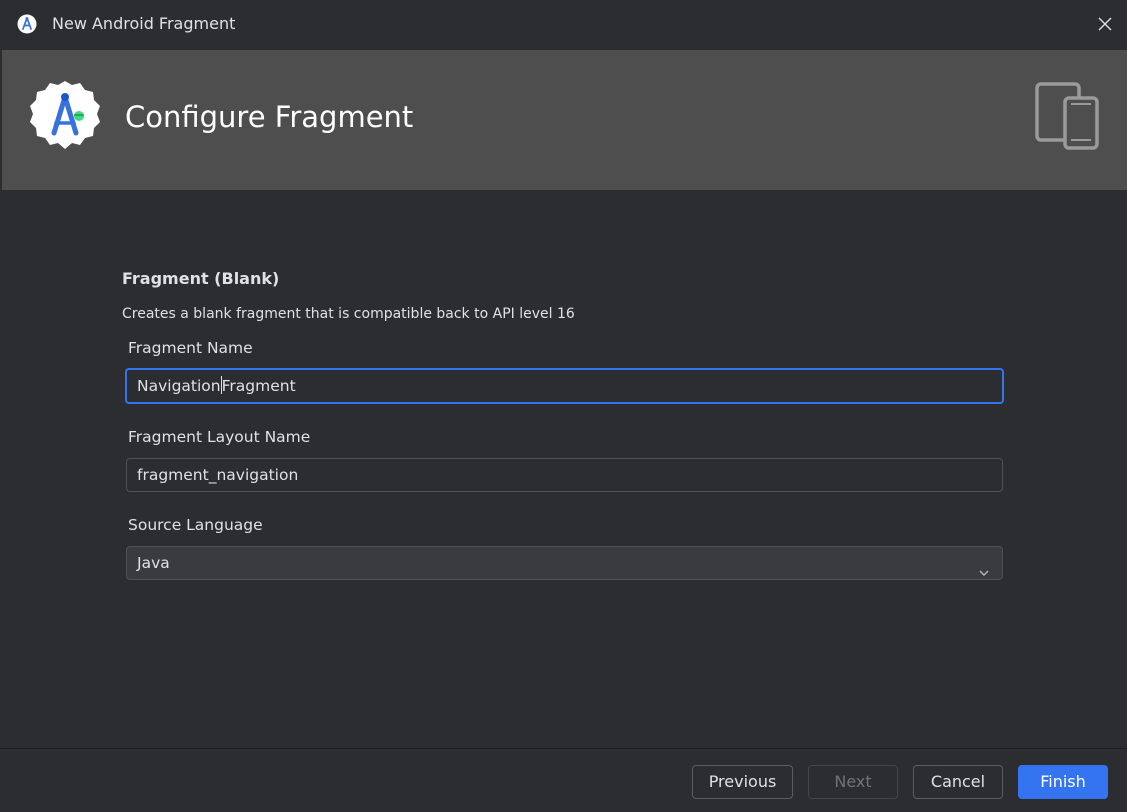 Image resolution: width=1127 pixels, height=812 pixels. Describe the element at coordinates (564, 475) in the screenshot. I see `layout-name-input: fragment_navigation` at that location.